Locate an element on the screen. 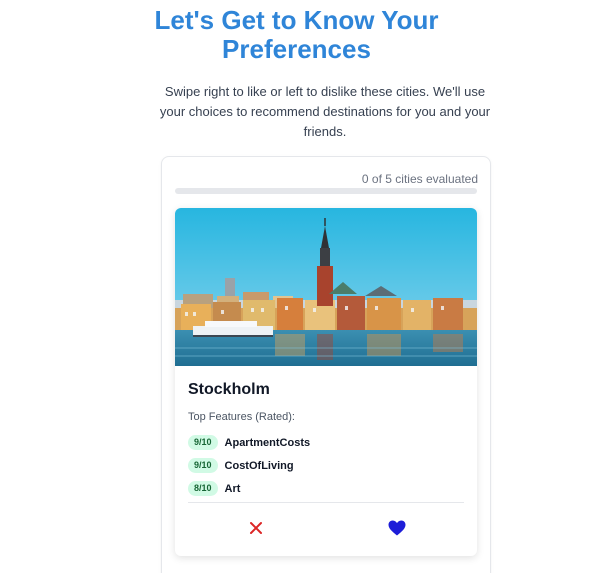  feature-score-badge: 8/10 is located at coordinates (203, 488).